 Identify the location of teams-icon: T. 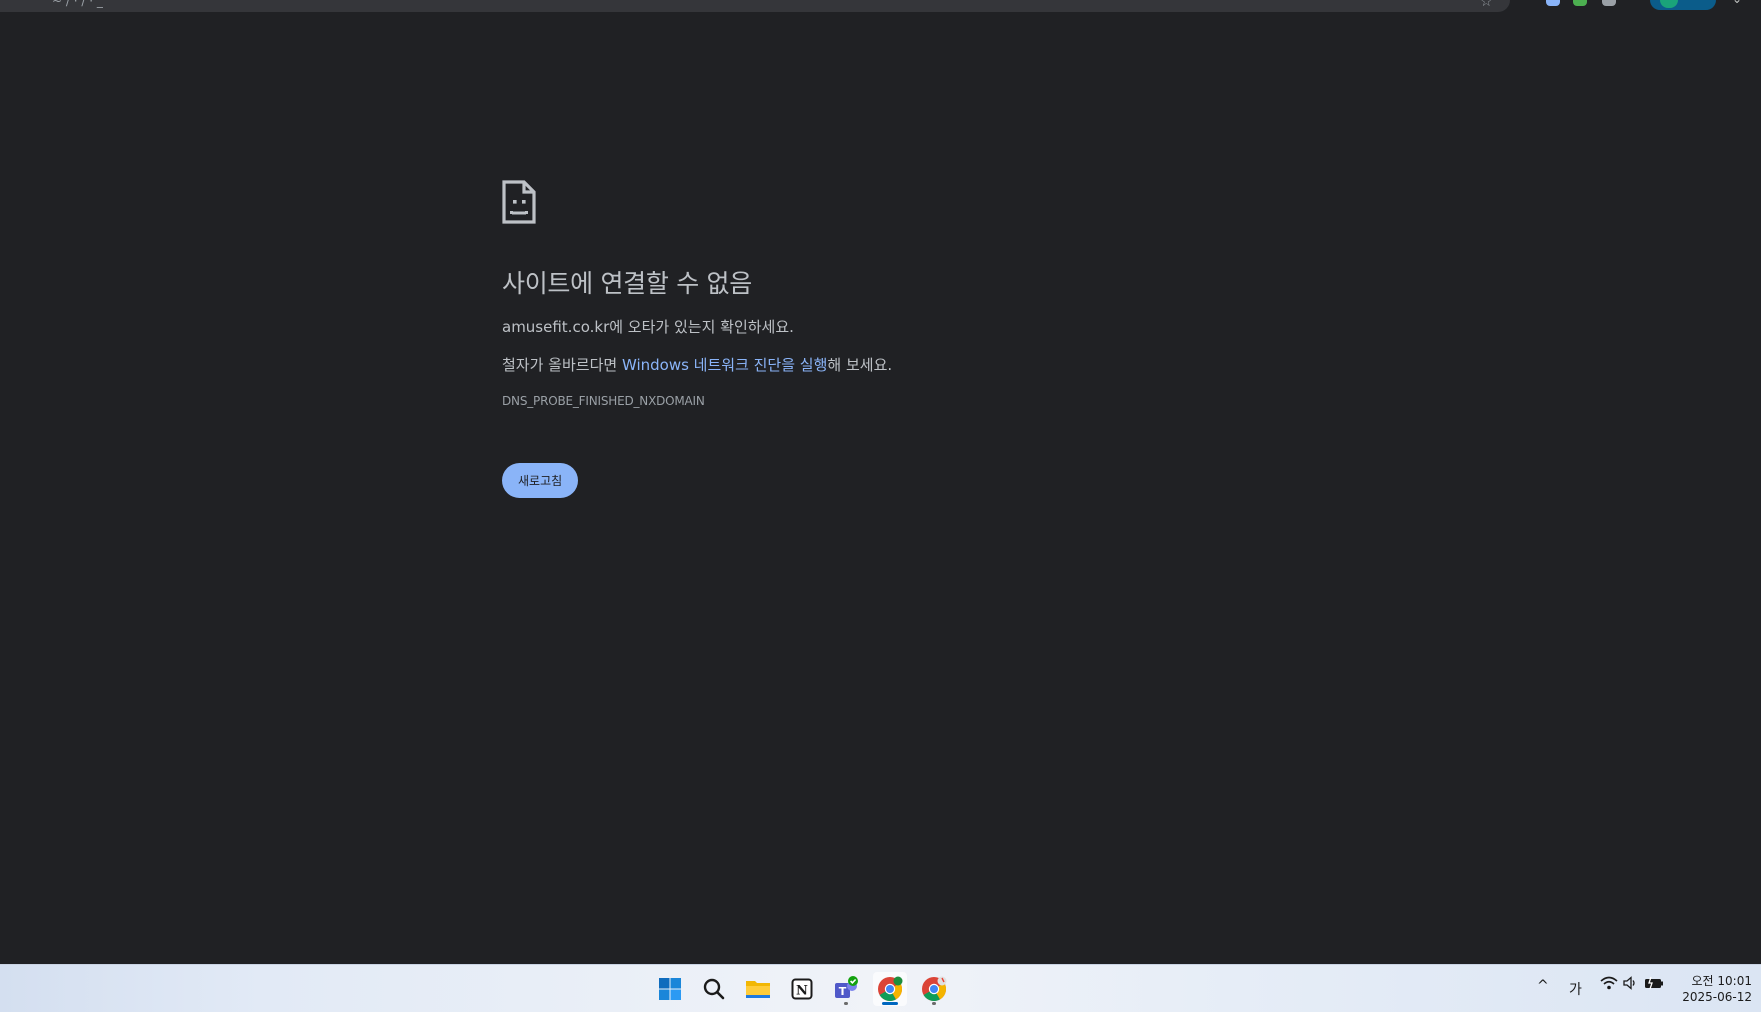
(846, 989).